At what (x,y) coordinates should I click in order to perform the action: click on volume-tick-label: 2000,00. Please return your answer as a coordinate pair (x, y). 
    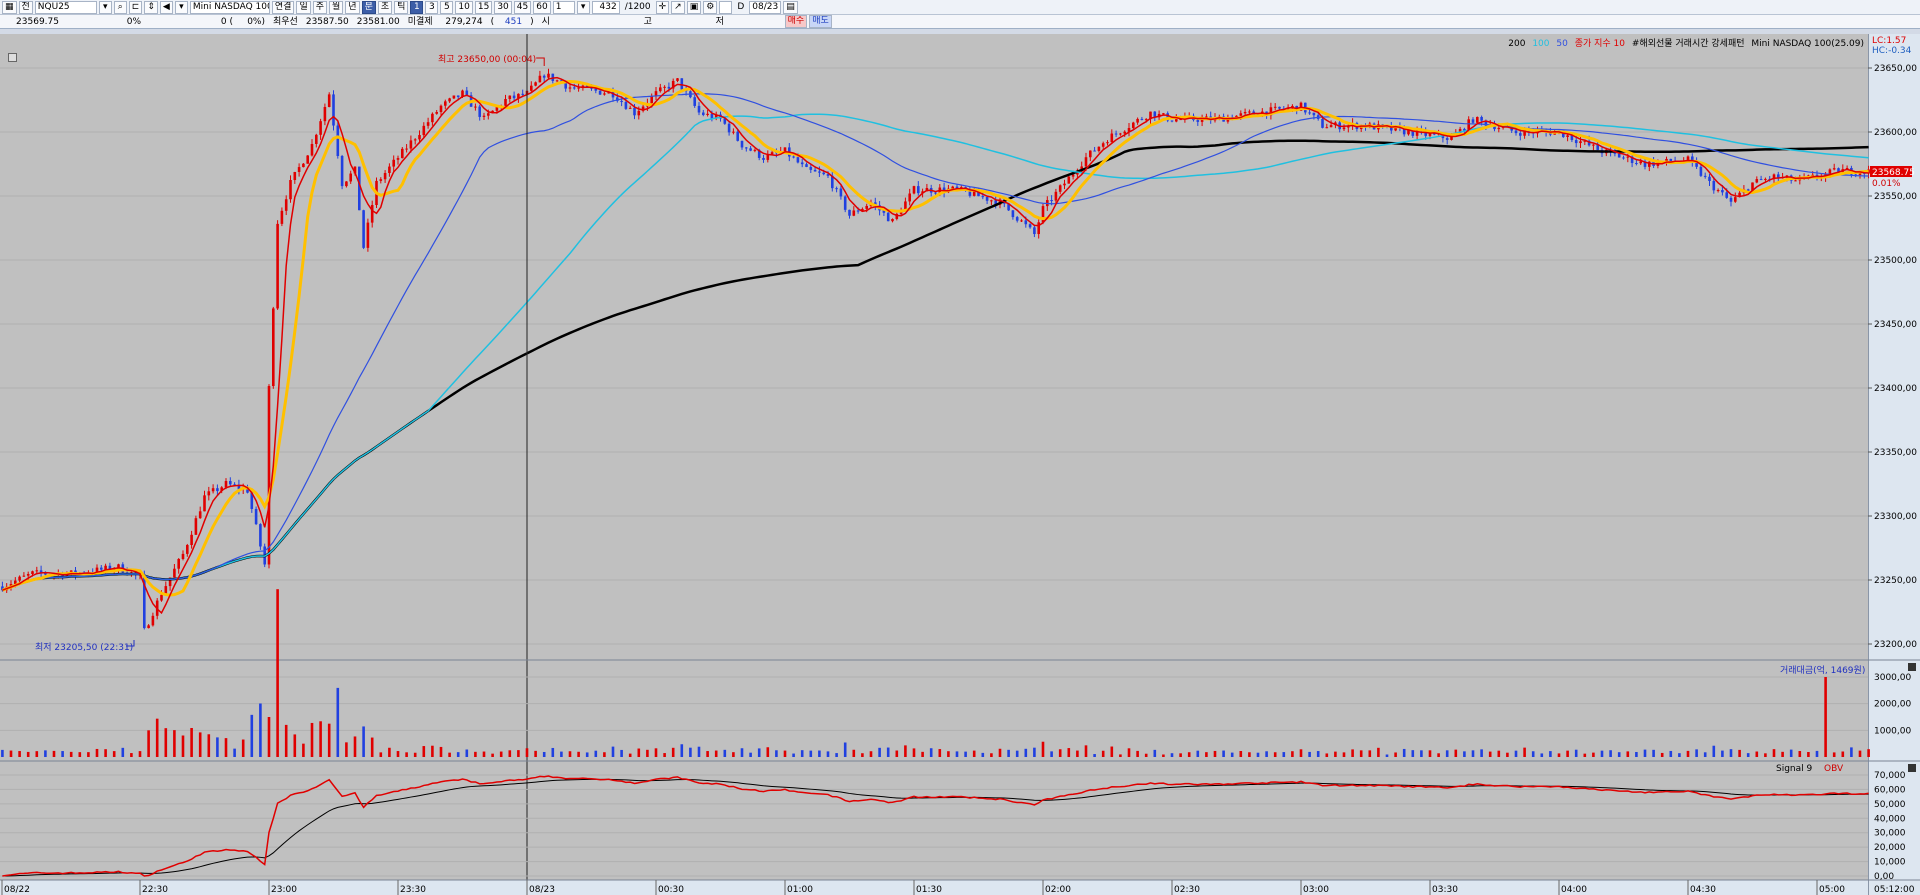
    Looking at the image, I should click on (1892, 705).